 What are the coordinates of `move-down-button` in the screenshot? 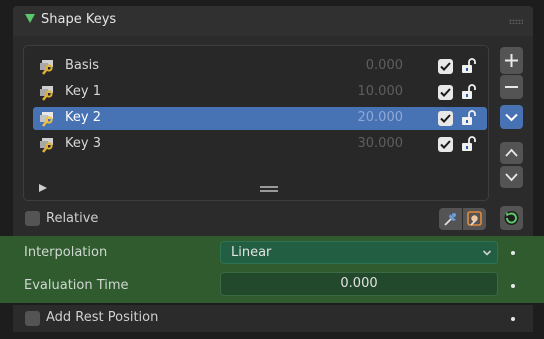 It's located at (511, 177).